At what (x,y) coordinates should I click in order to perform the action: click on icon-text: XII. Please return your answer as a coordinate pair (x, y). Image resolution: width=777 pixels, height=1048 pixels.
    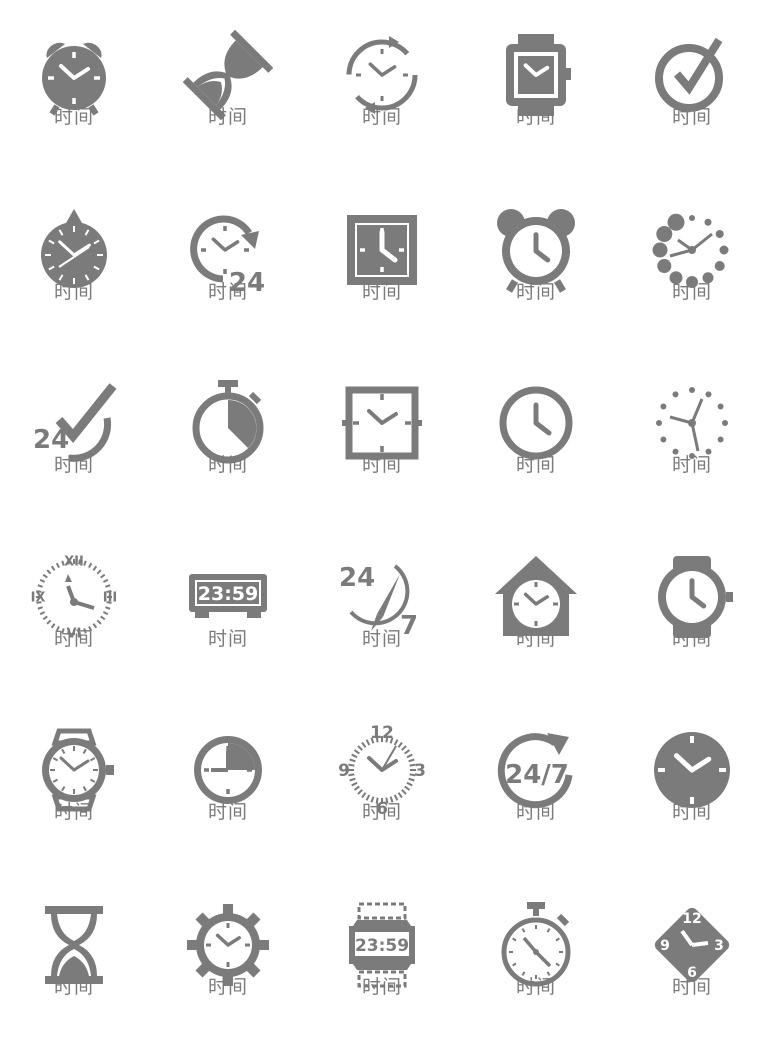
    Looking at the image, I should click on (74, 562).